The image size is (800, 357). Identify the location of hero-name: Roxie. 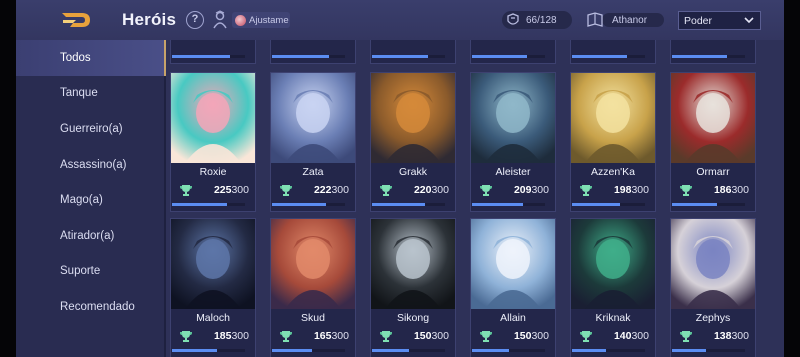
(213, 172).